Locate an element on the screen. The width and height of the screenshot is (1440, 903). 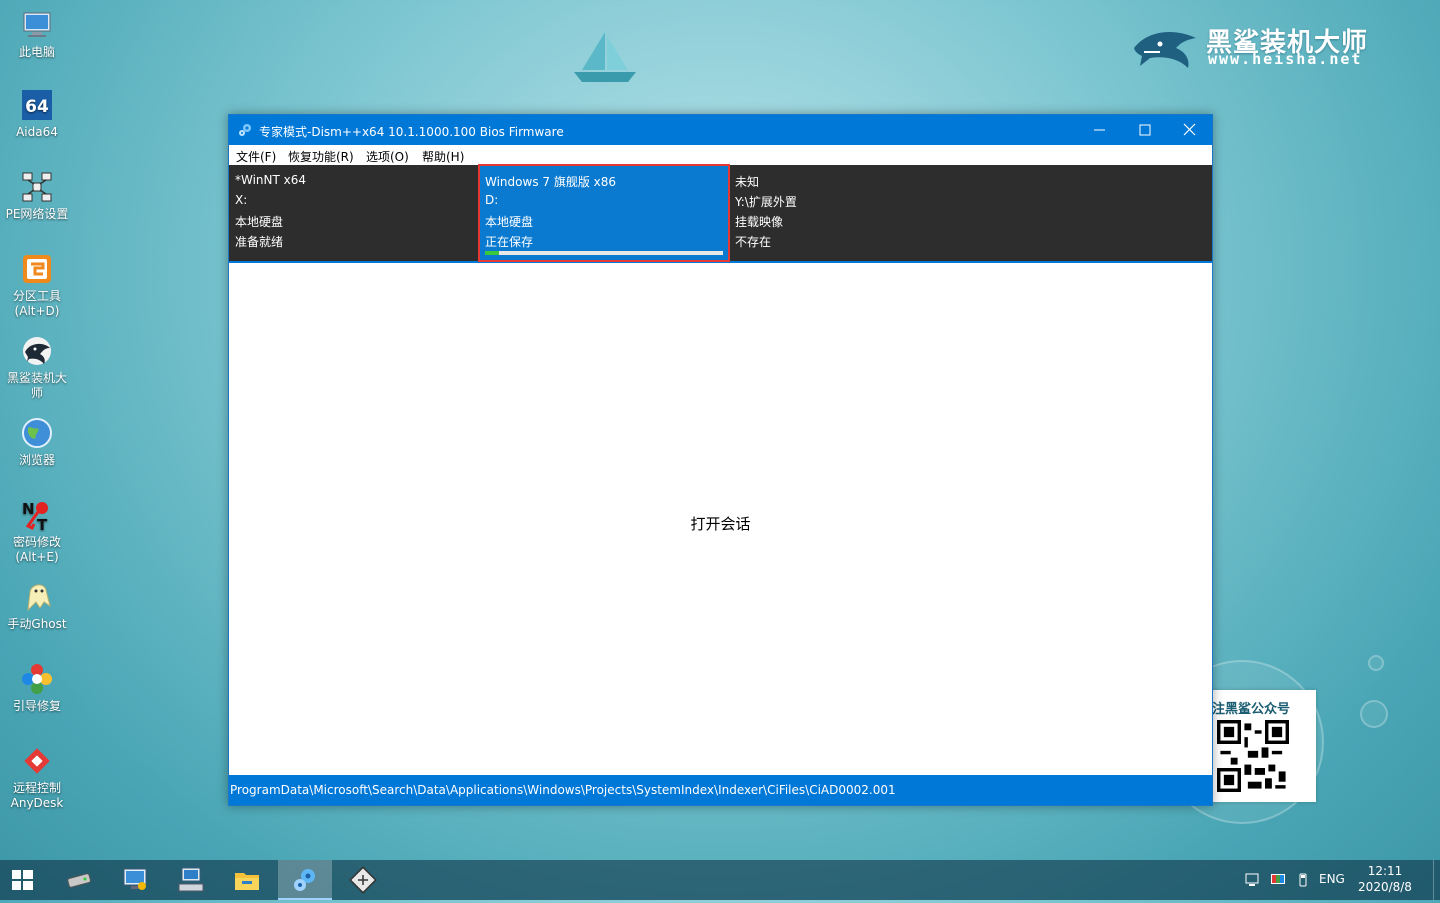
desktop-icon-label: 手动Ghost is located at coordinates (37, 624).